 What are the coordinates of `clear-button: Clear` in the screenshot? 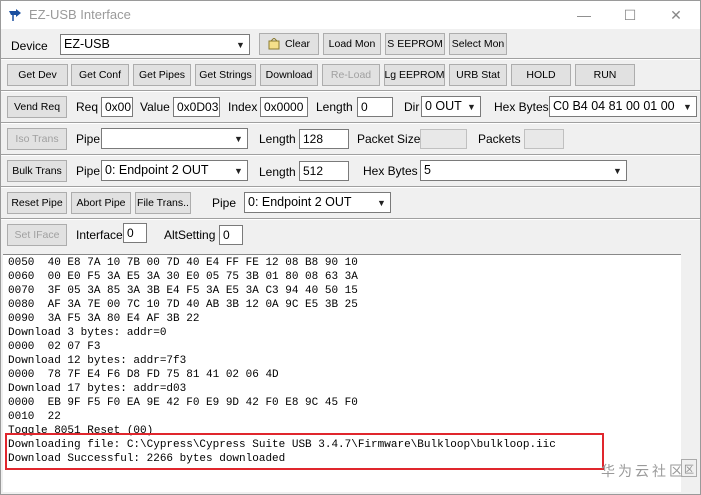 It's located at (289, 44).